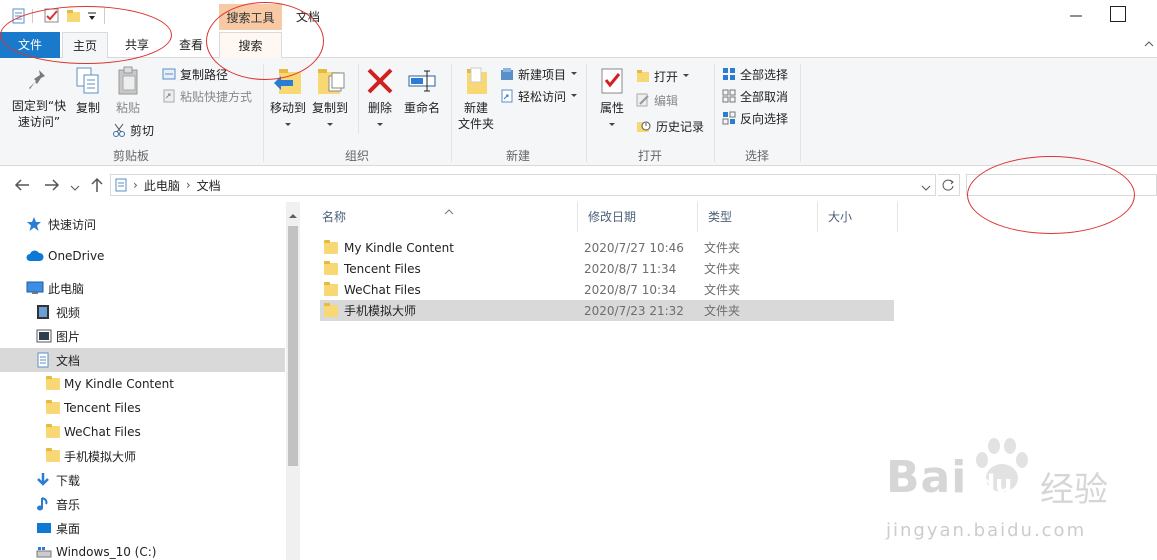 Image resolution: width=1157 pixels, height=560 pixels. Describe the element at coordinates (666, 100) in the screenshot. I see `edit-label: 编辑` at that location.